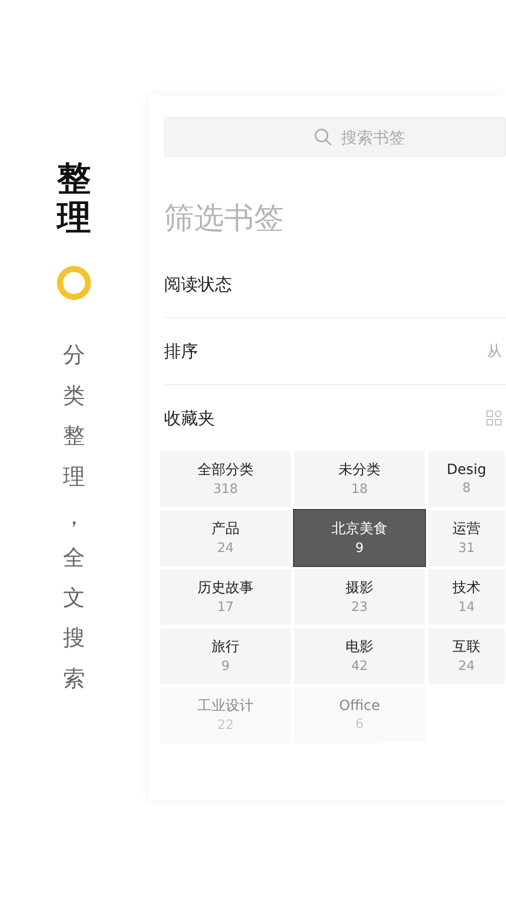 The height and width of the screenshot is (900, 506). I want to click on folder-tile: 全部分类 318, so click(225, 479).